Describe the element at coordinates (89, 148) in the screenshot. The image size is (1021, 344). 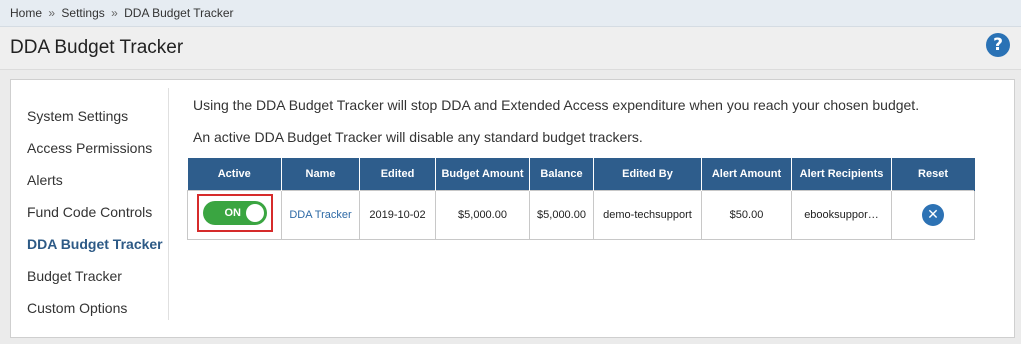
I see `sidebar-item-access-permissions: Access Permissions` at that location.